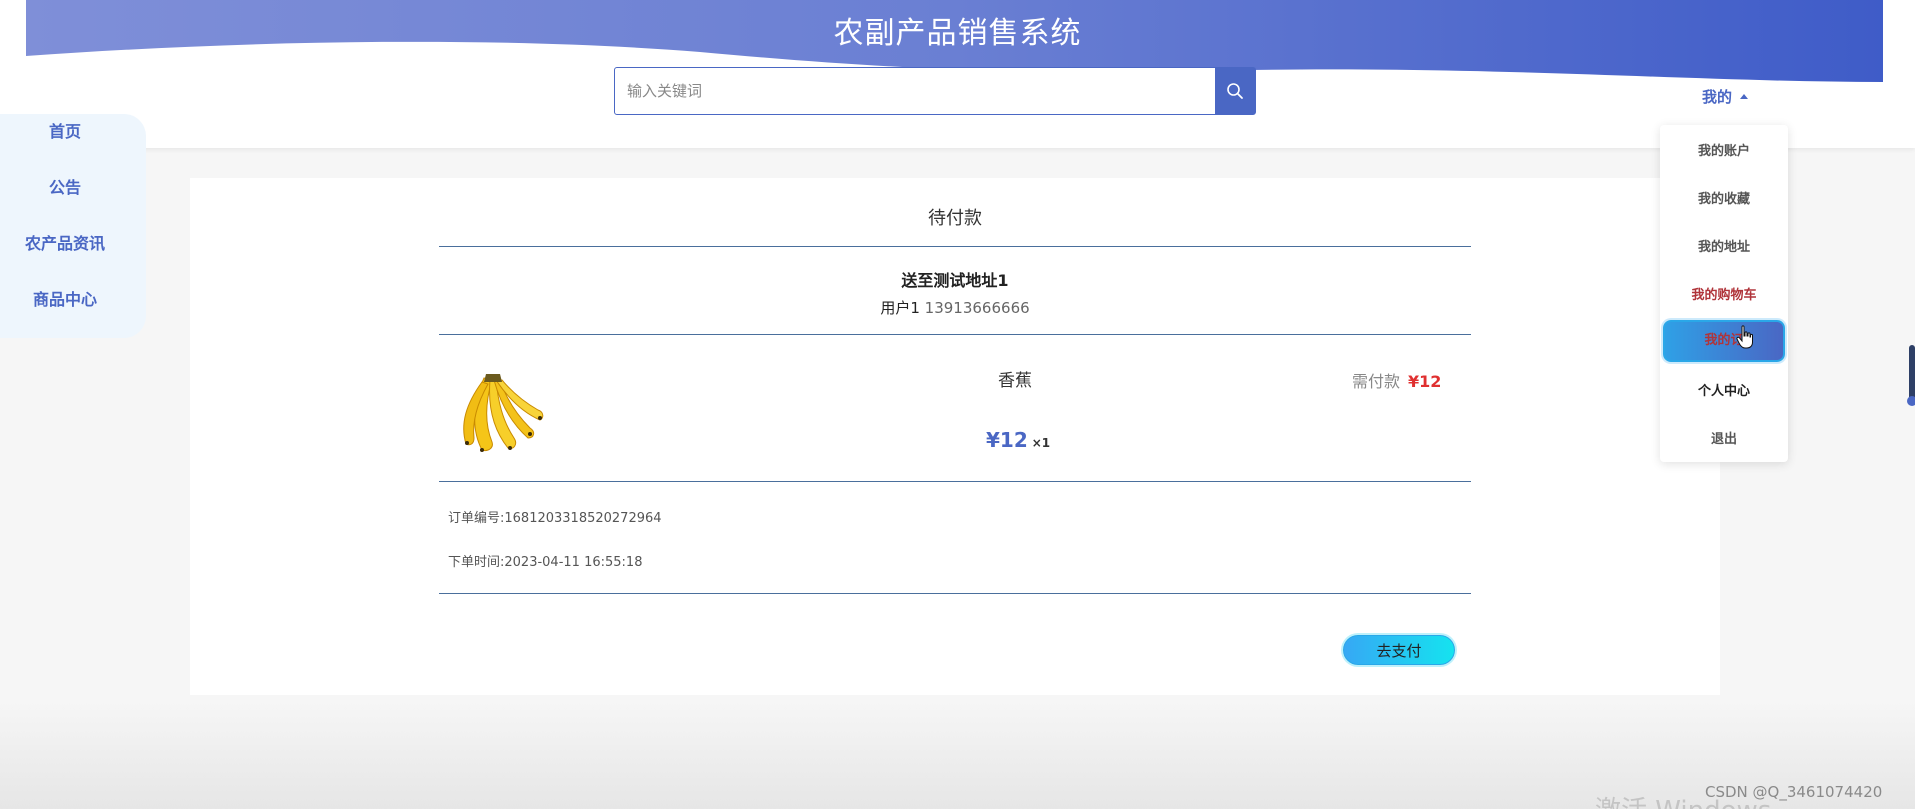  I want to click on side-nav-item-home: 首页, so click(65, 130).